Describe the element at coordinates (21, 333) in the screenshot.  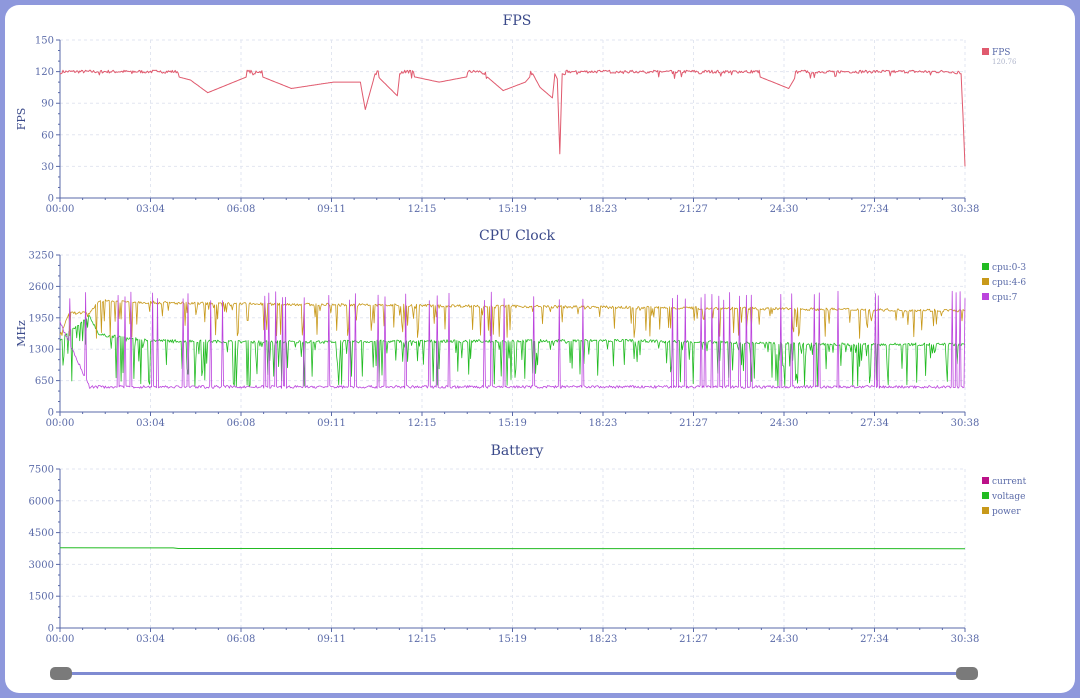
I see `y-axis-title: MHz` at that location.